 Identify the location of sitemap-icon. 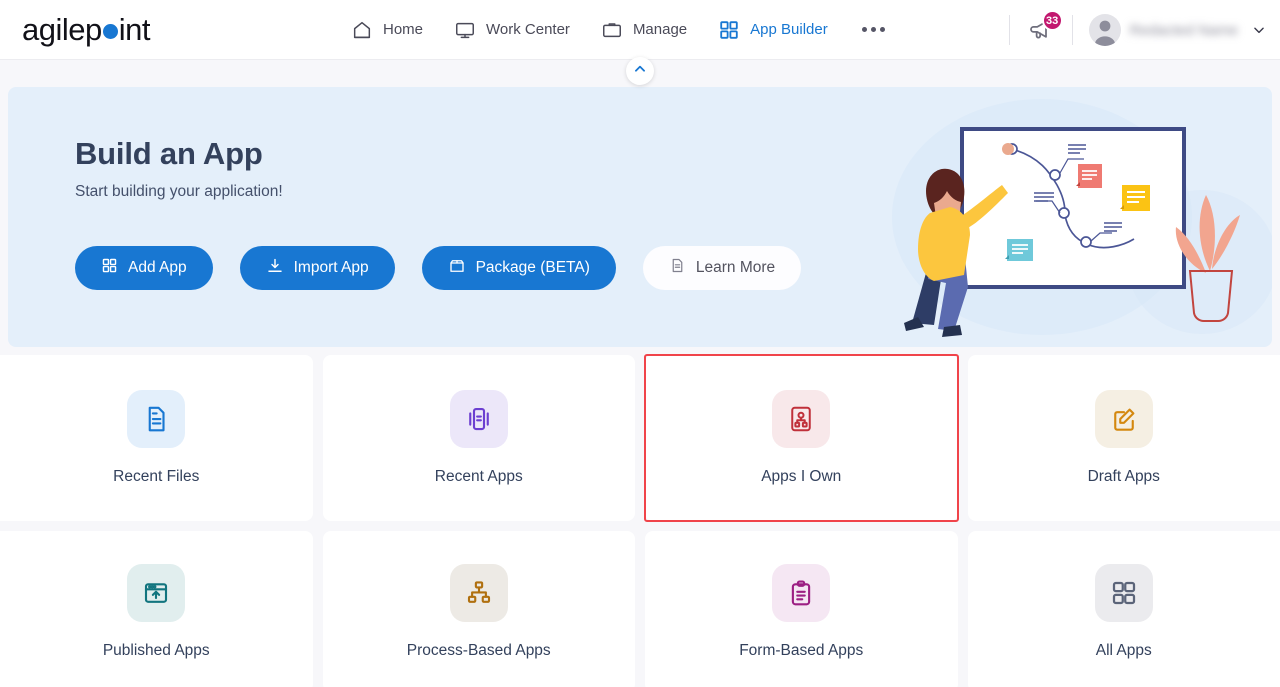
(478, 592).